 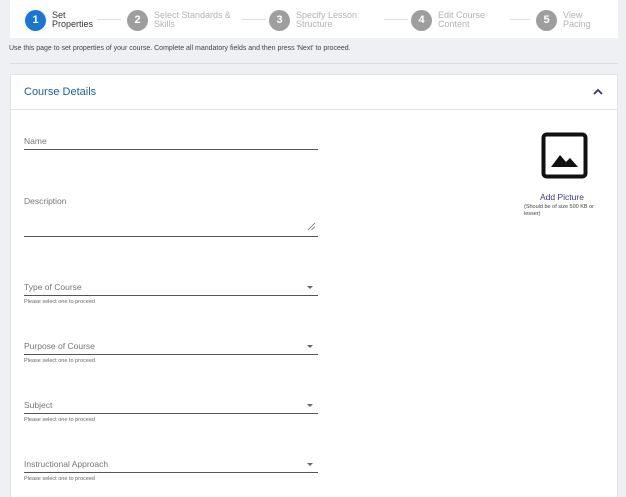 I want to click on type-of-course-hint: Please select one to proceed, so click(x=59, y=302).